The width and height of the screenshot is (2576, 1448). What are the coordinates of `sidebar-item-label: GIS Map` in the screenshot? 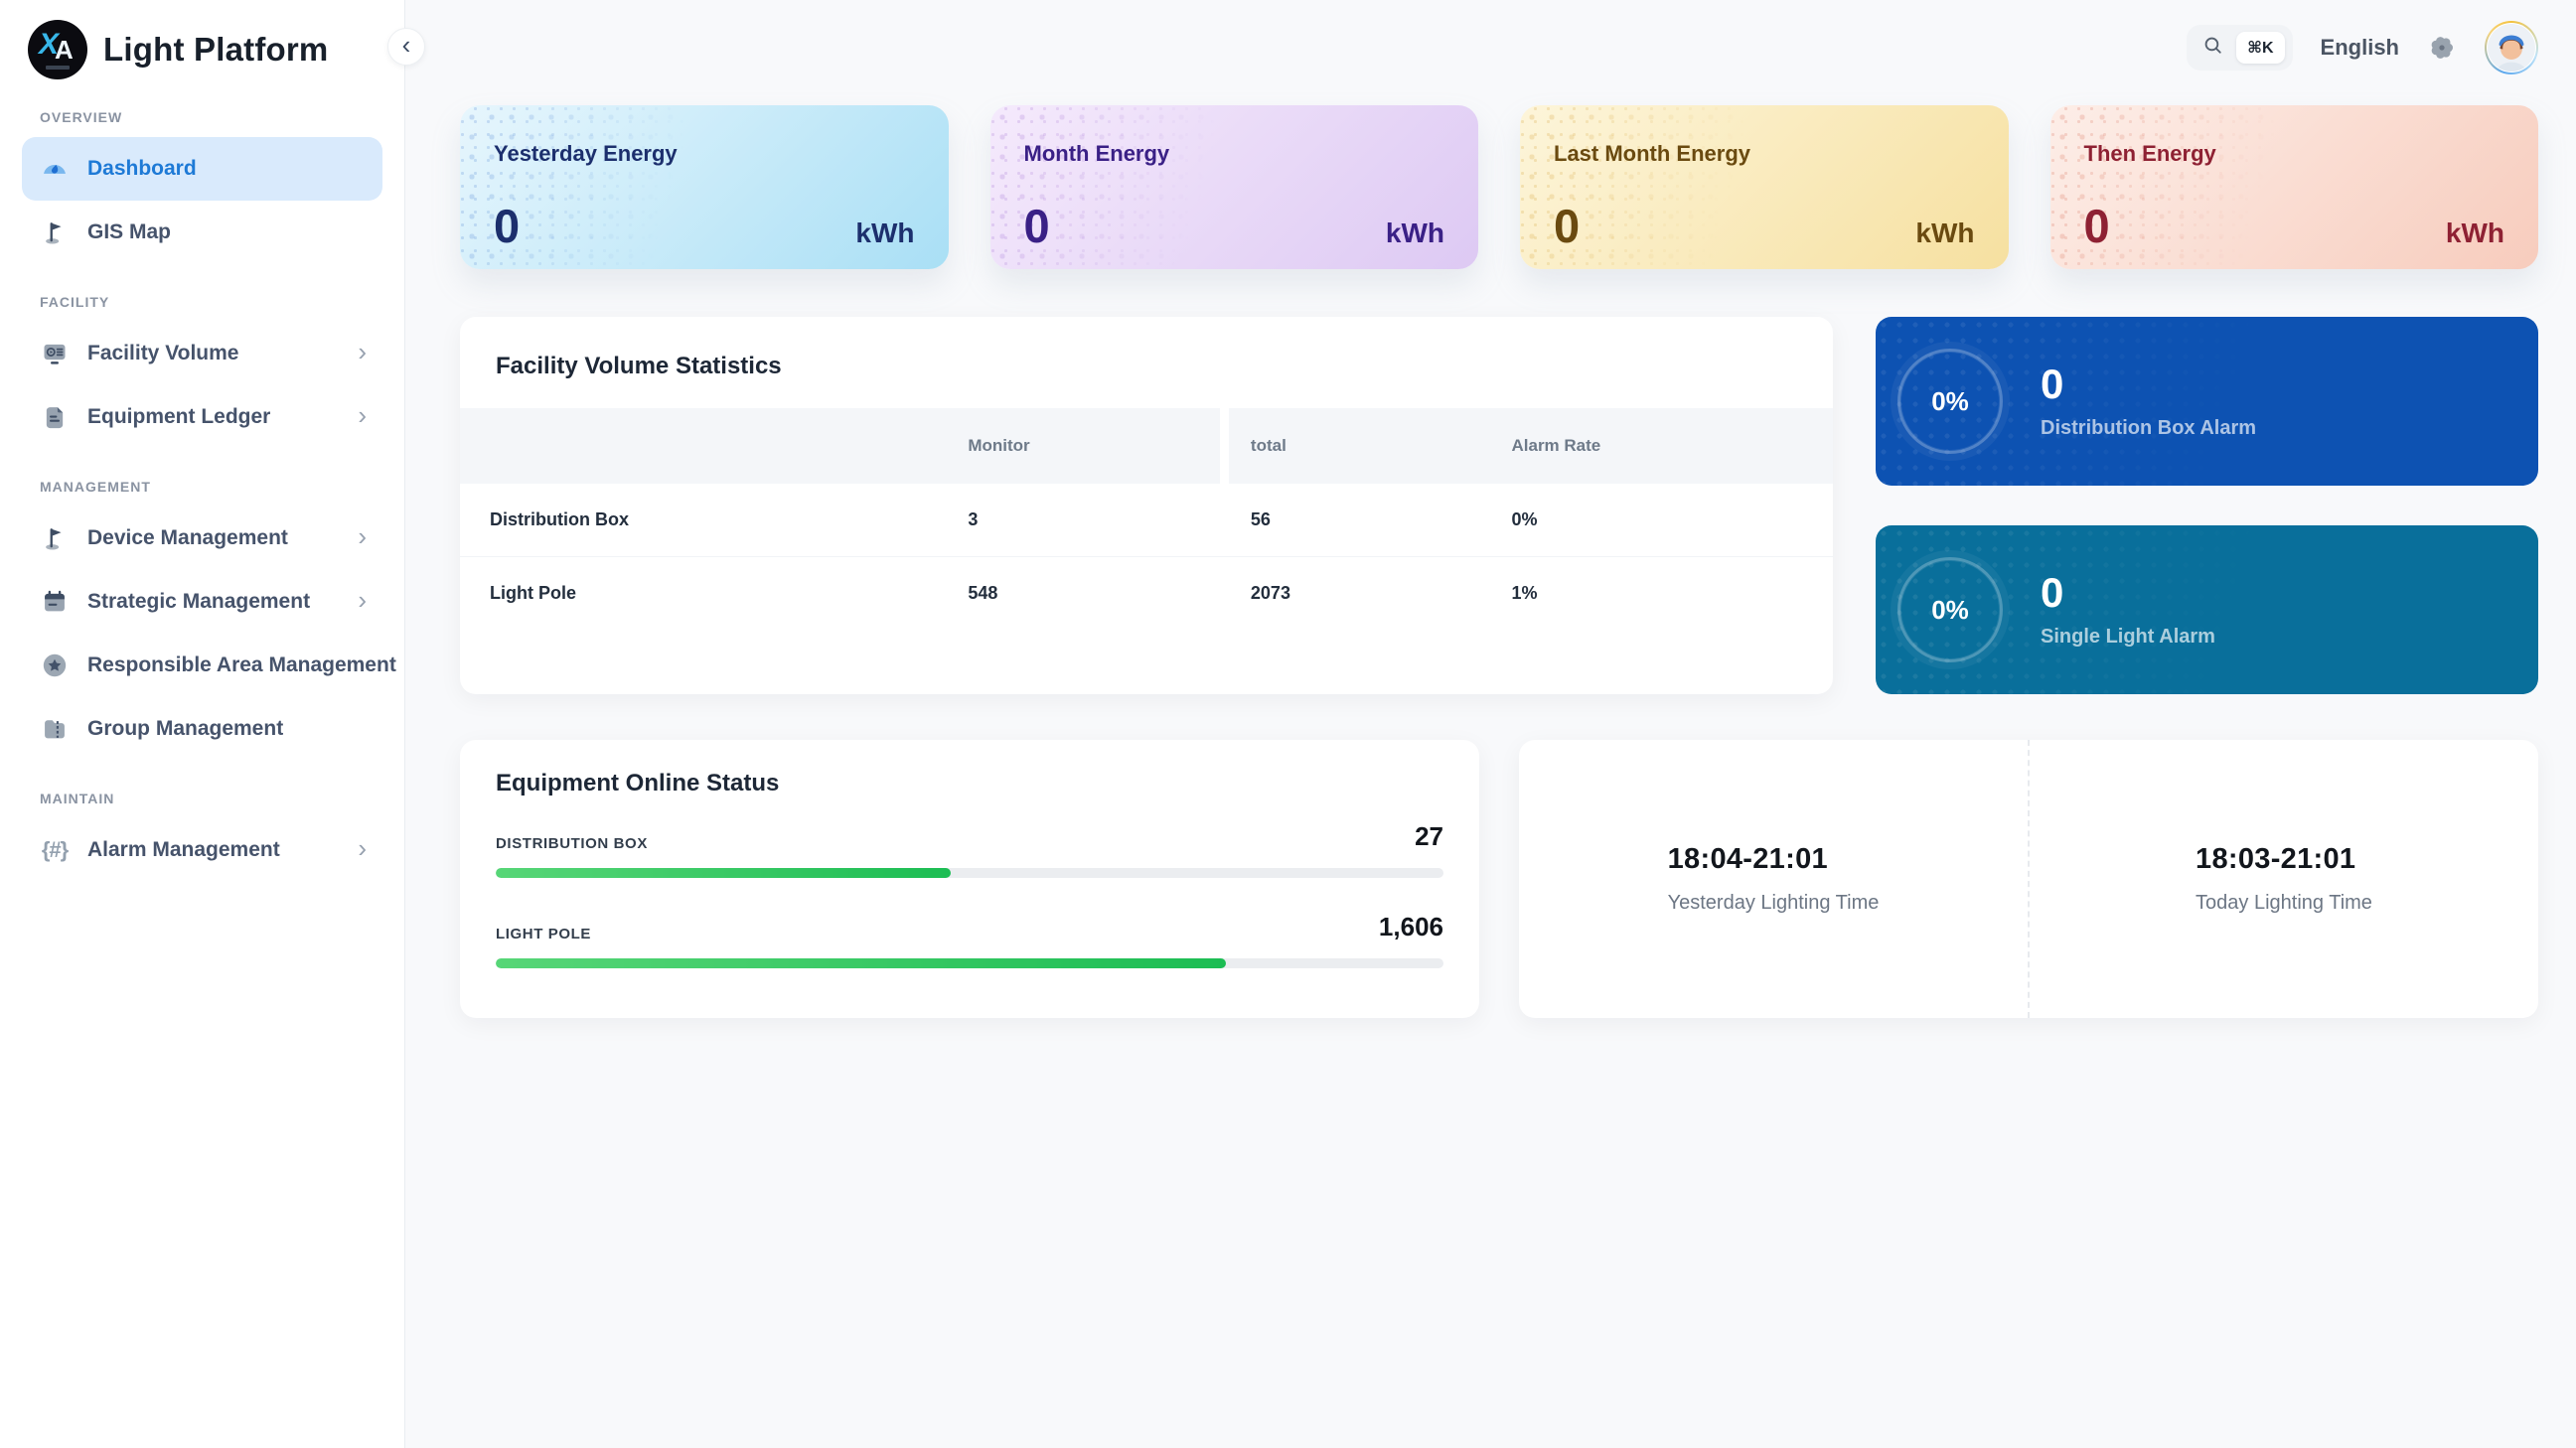 It's located at (130, 231).